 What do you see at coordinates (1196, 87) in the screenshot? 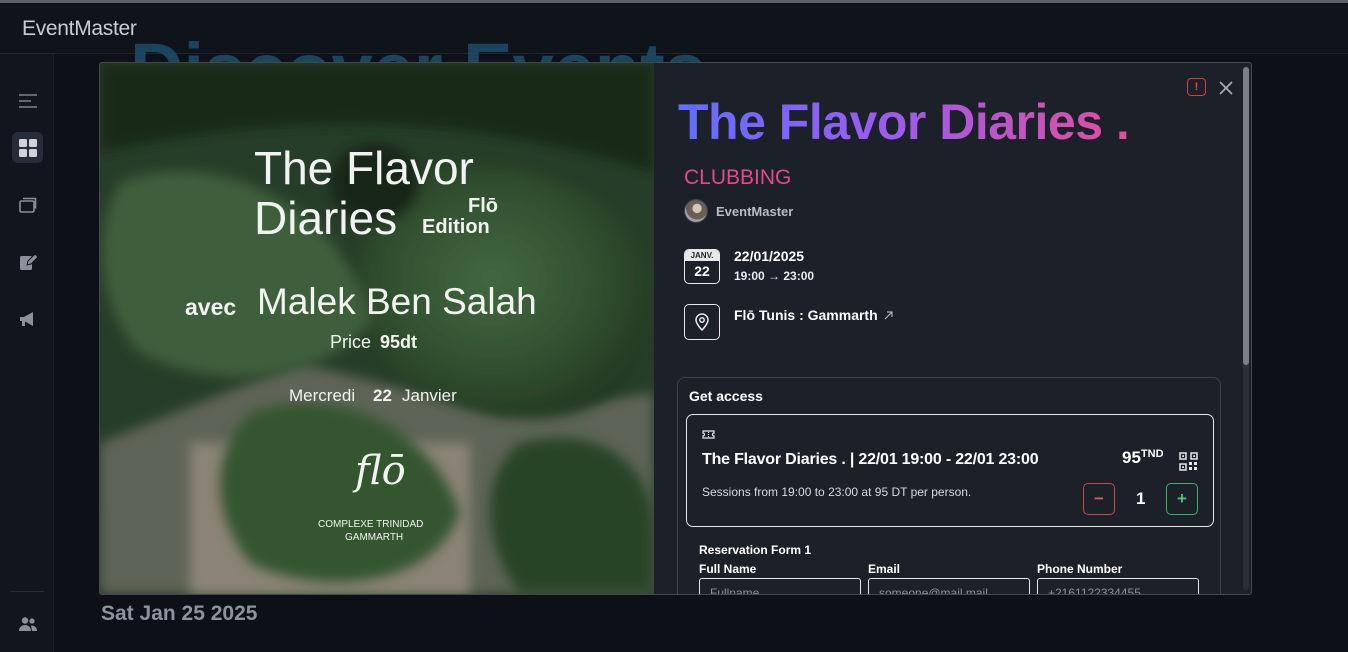
I see `report-button: !` at bounding box center [1196, 87].